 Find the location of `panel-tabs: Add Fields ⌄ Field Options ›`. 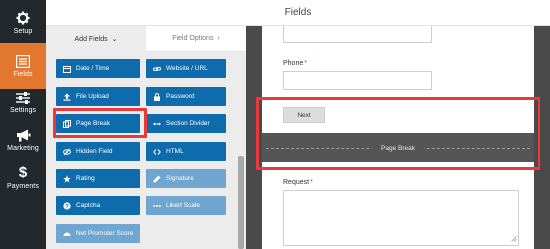

panel-tabs: Add Fields ⌄ Field Options › is located at coordinates (146, 39).